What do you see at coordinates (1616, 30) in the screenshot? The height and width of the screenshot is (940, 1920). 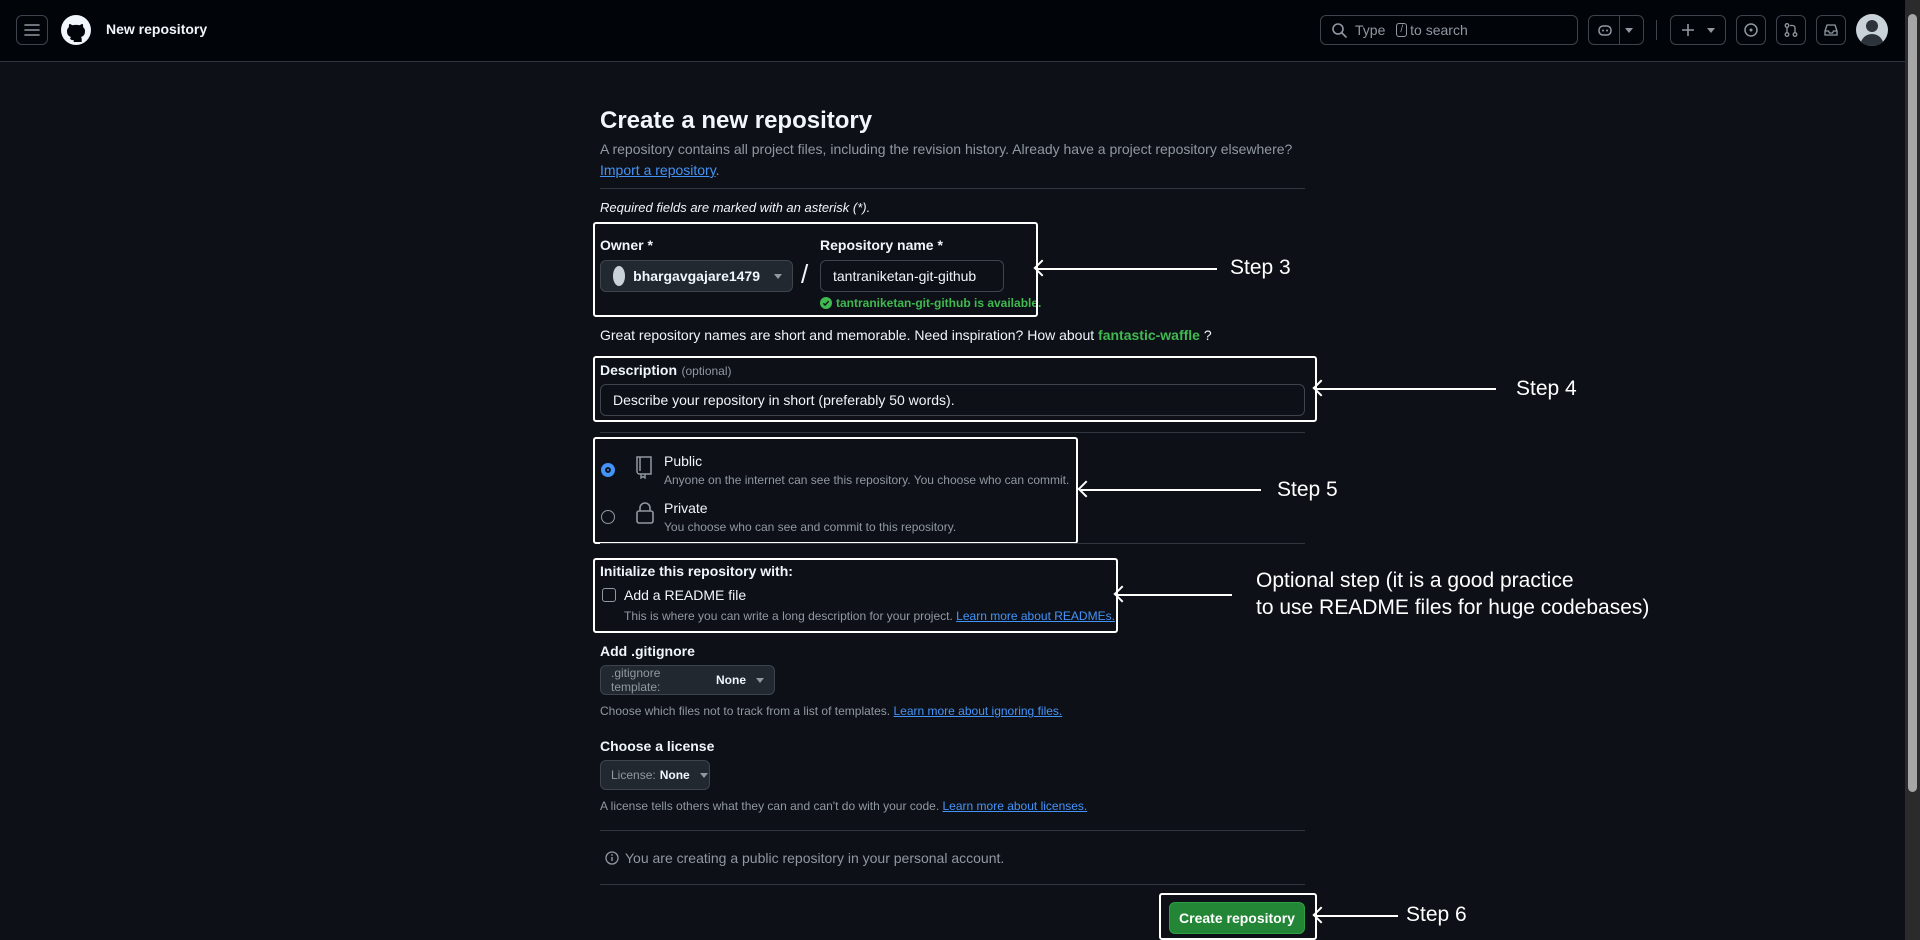 I see `copilot-button` at bounding box center [1616, 30].